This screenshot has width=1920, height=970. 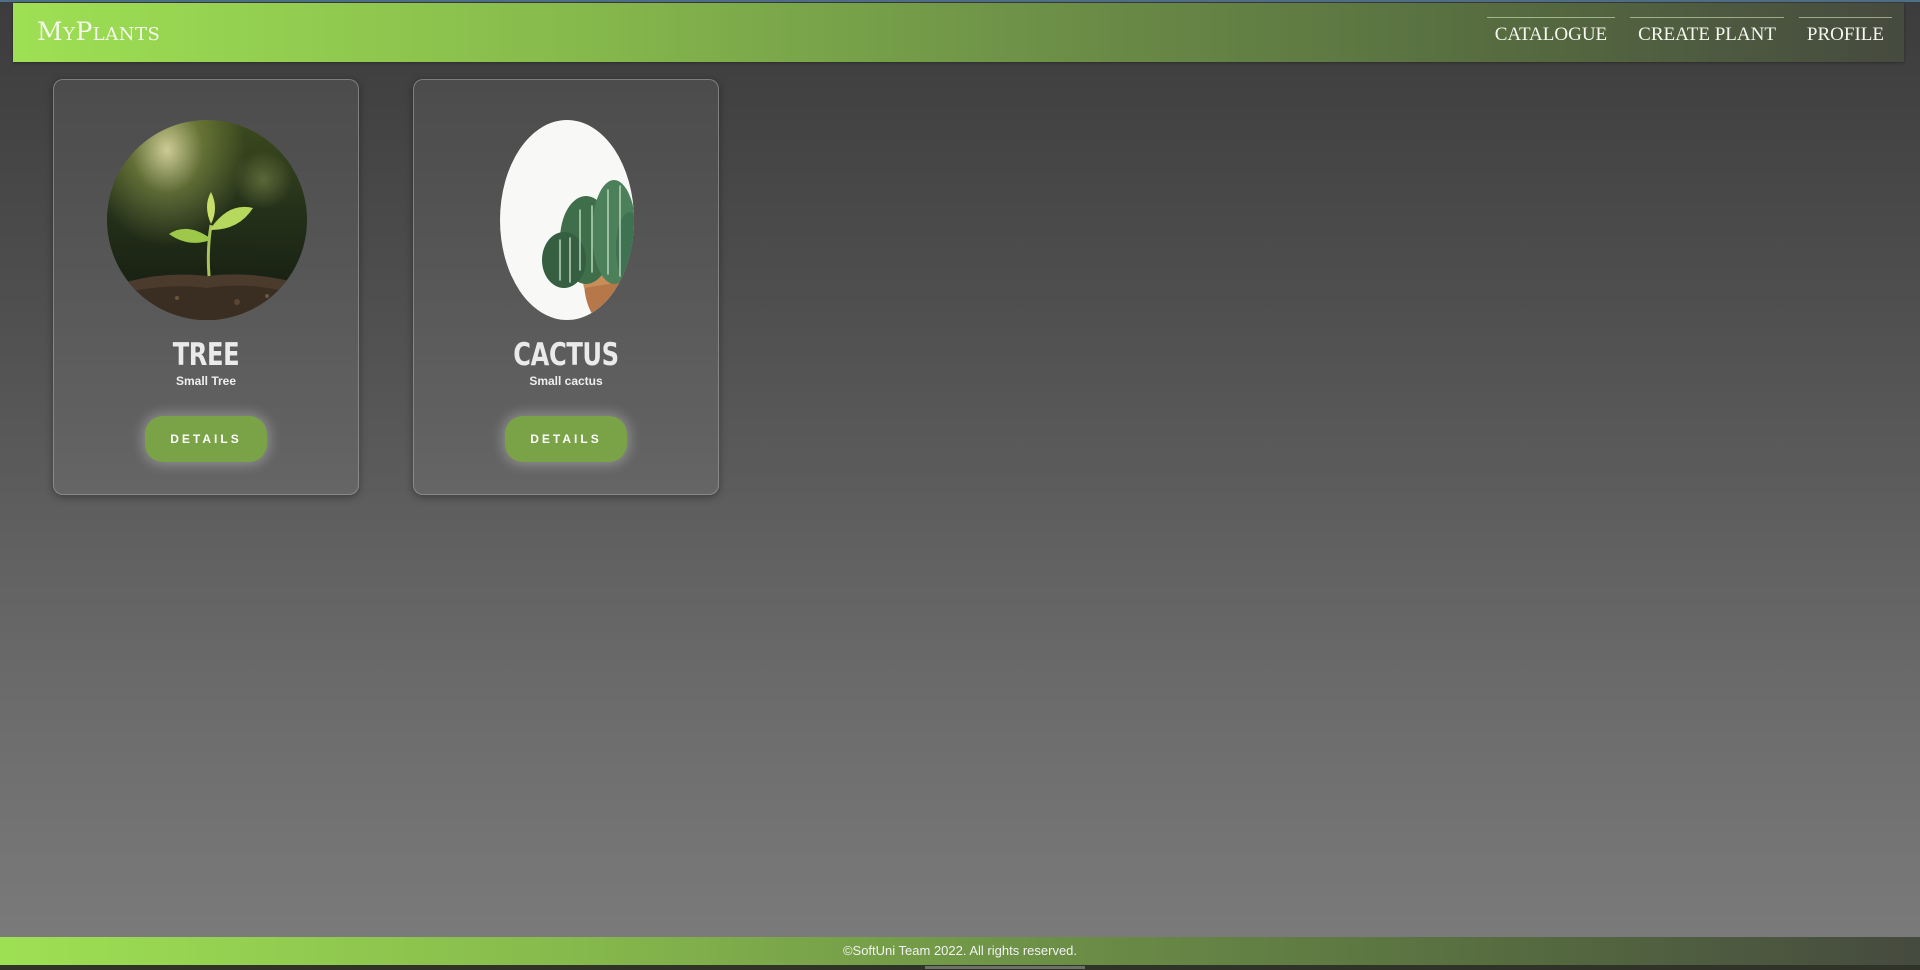 I want to click on cactus-photo, so click(x=567, y=220).